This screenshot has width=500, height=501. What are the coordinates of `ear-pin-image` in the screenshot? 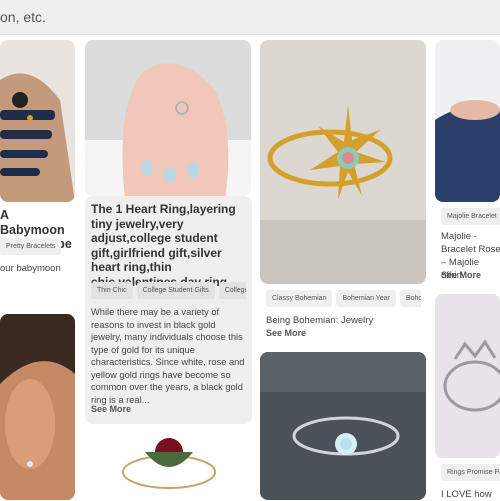 It's located at (37, 407).